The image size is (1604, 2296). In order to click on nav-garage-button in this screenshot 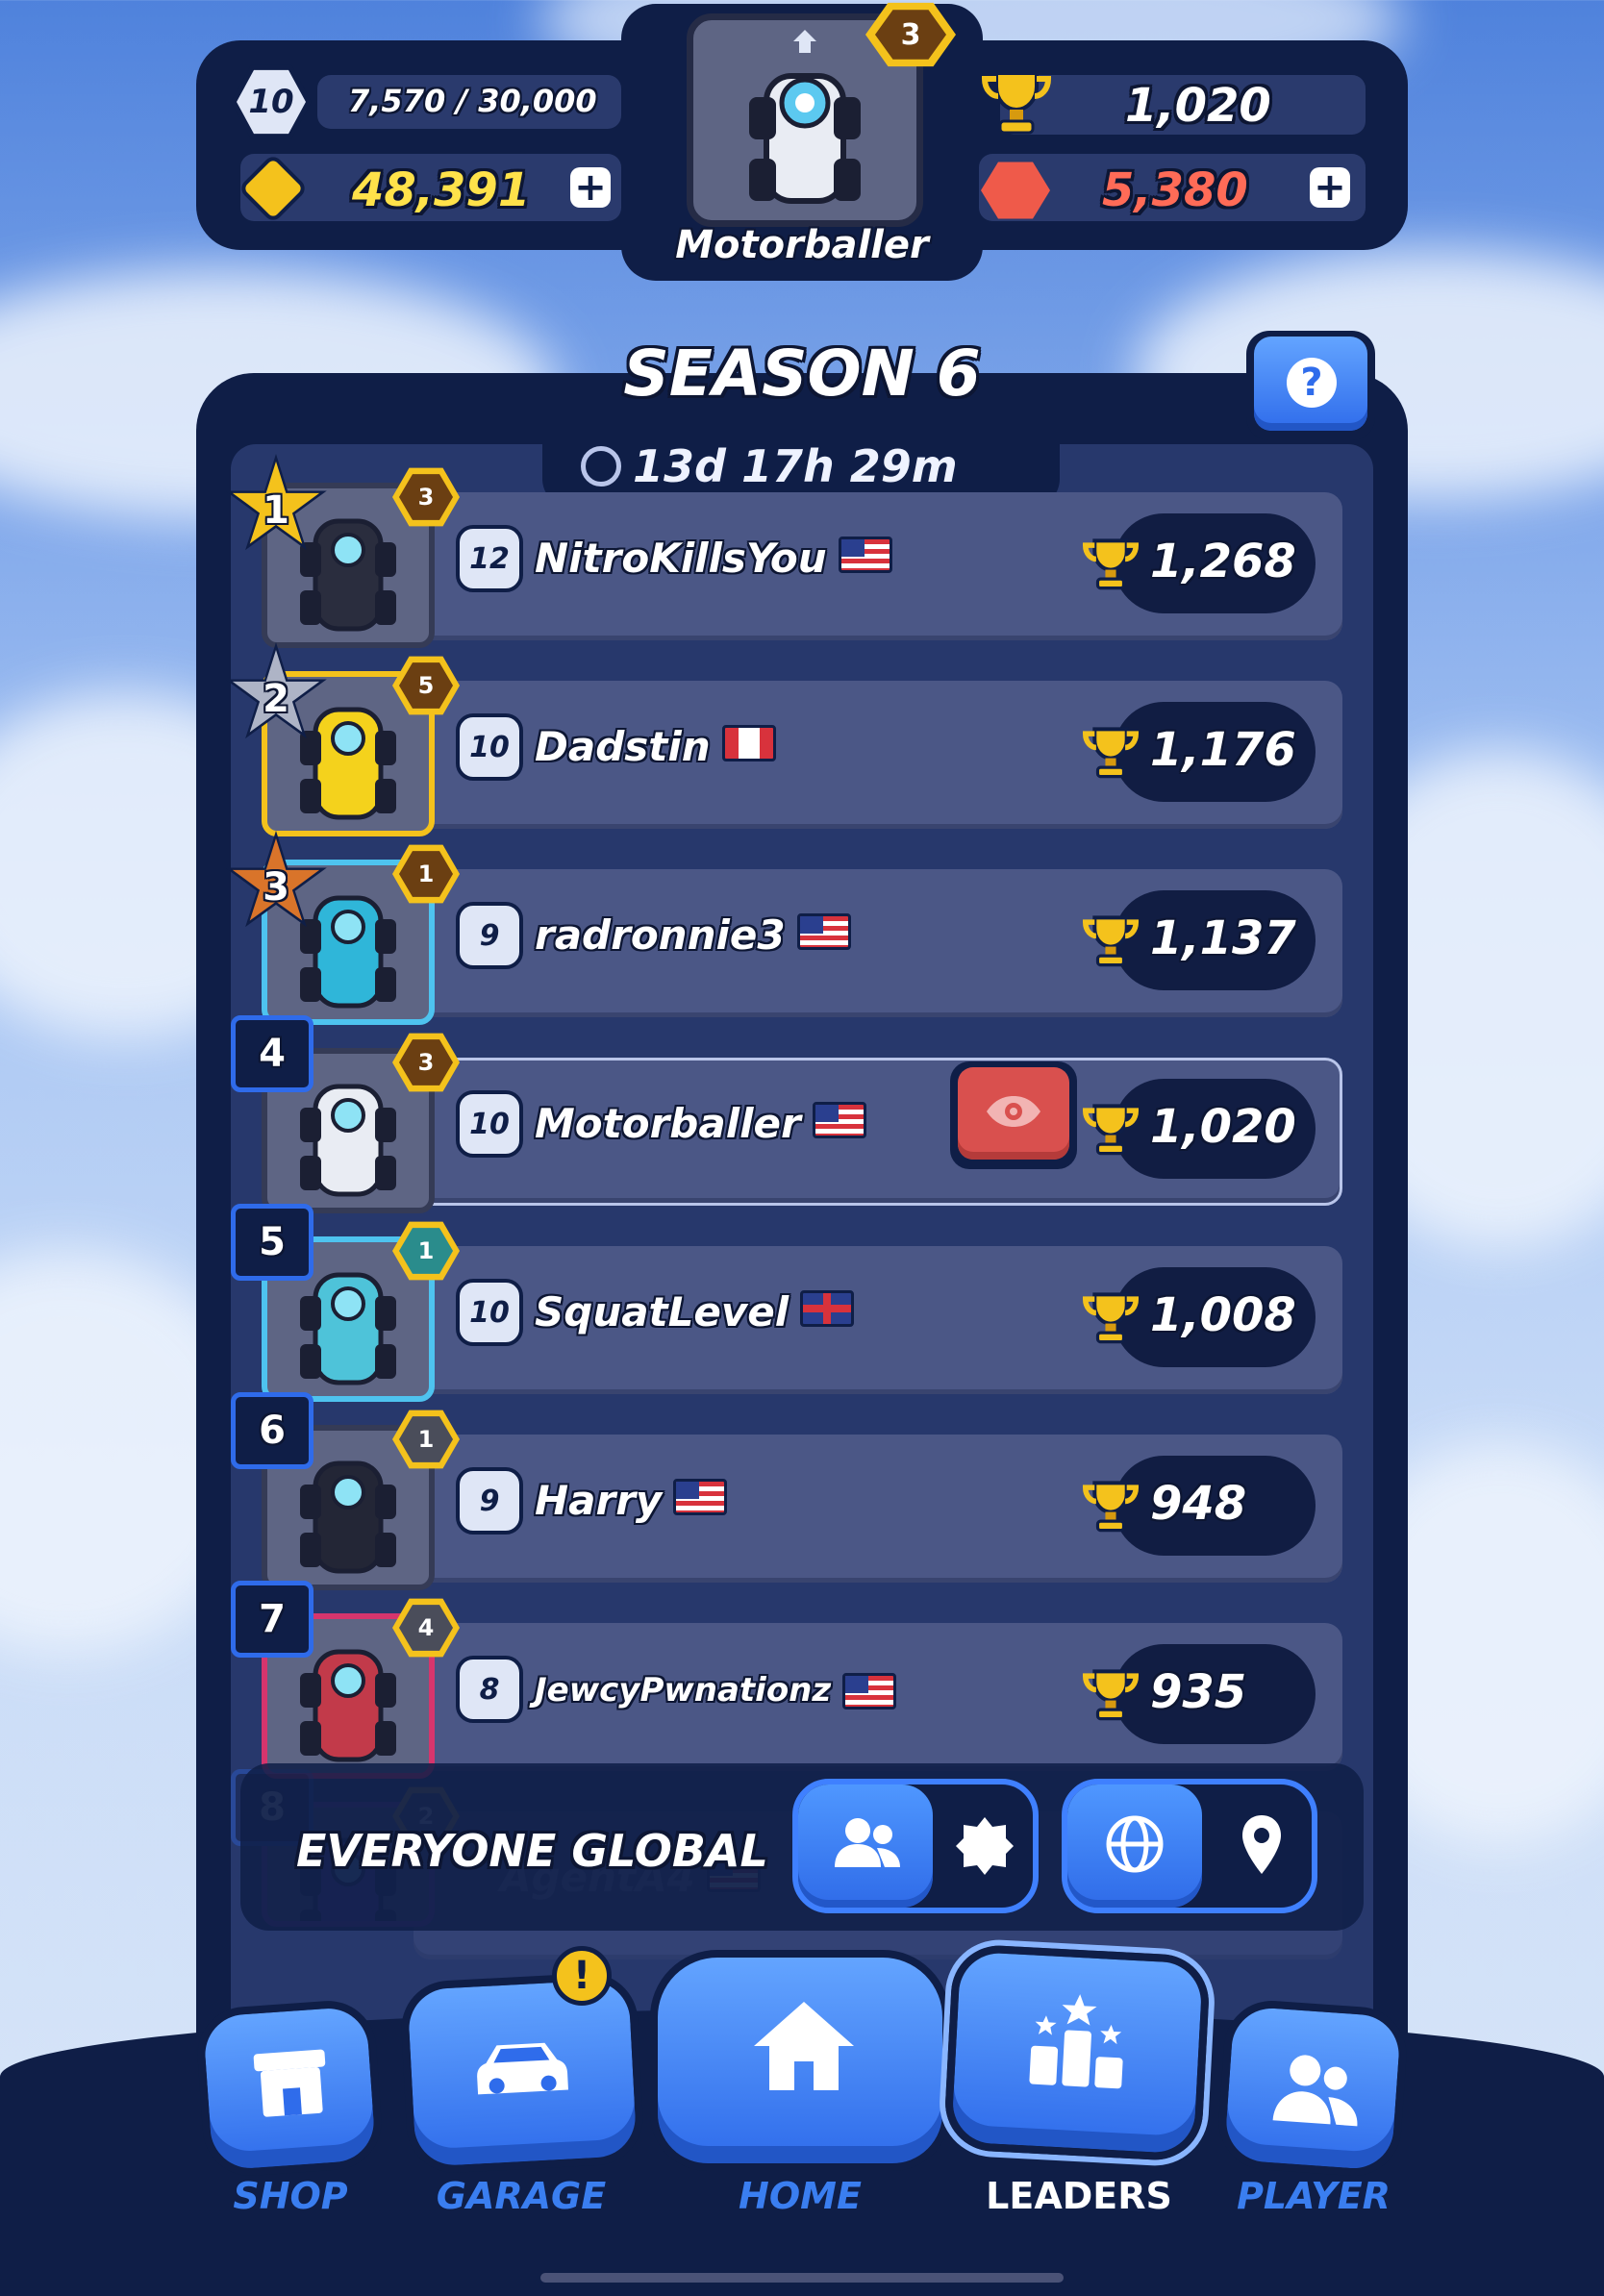, I will do `click(522, 2073)`.